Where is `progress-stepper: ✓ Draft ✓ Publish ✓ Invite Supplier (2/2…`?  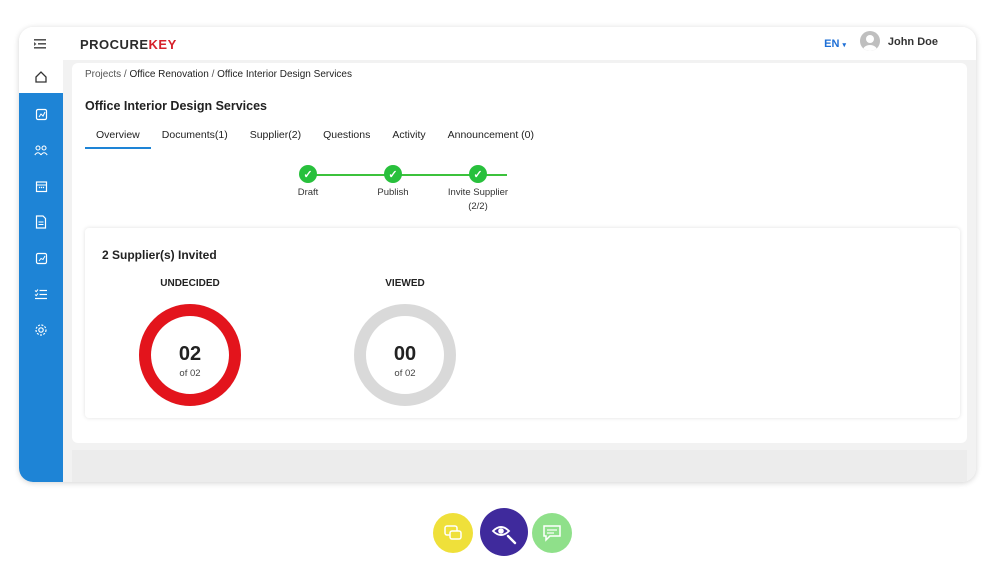 progress-stepper: ✓ Draft ✓ Publish ✓ Invite Supplier (2/2… is located at coordinates (412, 195).